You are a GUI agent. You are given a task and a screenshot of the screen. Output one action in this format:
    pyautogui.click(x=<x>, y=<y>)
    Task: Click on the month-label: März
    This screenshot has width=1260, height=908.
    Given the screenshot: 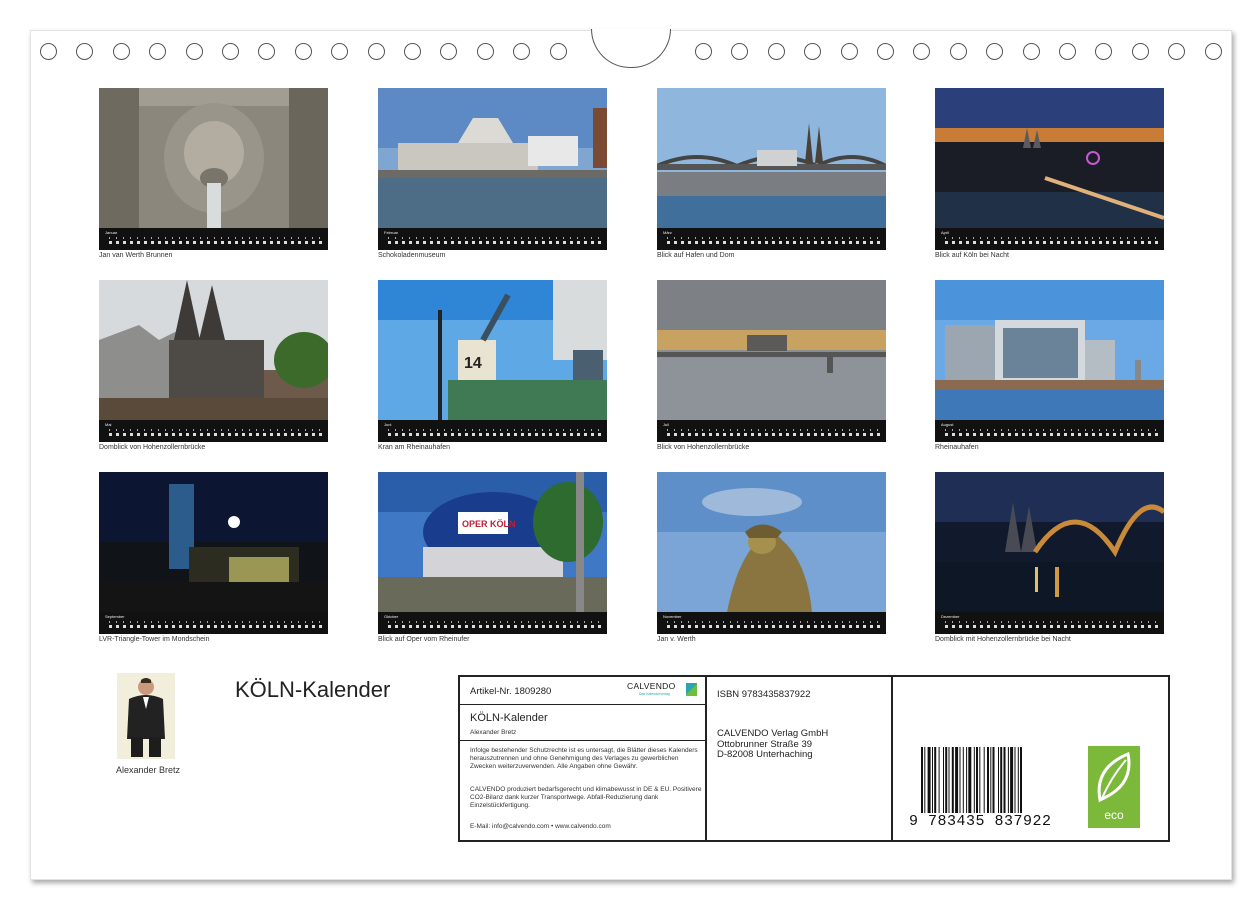 What is the action you would take?
    pyautogui.click(x=667, y=232)
    